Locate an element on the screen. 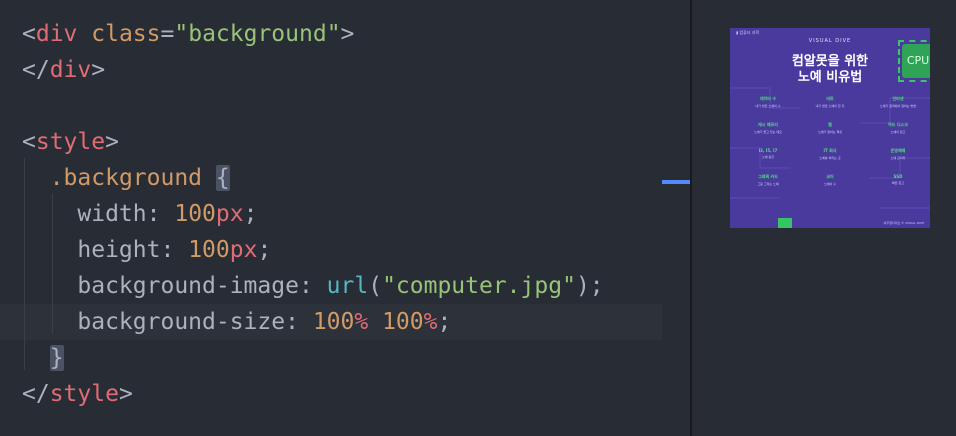 The width and height of the screenshot is (956, 436). code-line: } is located at coordinates (356, 358).